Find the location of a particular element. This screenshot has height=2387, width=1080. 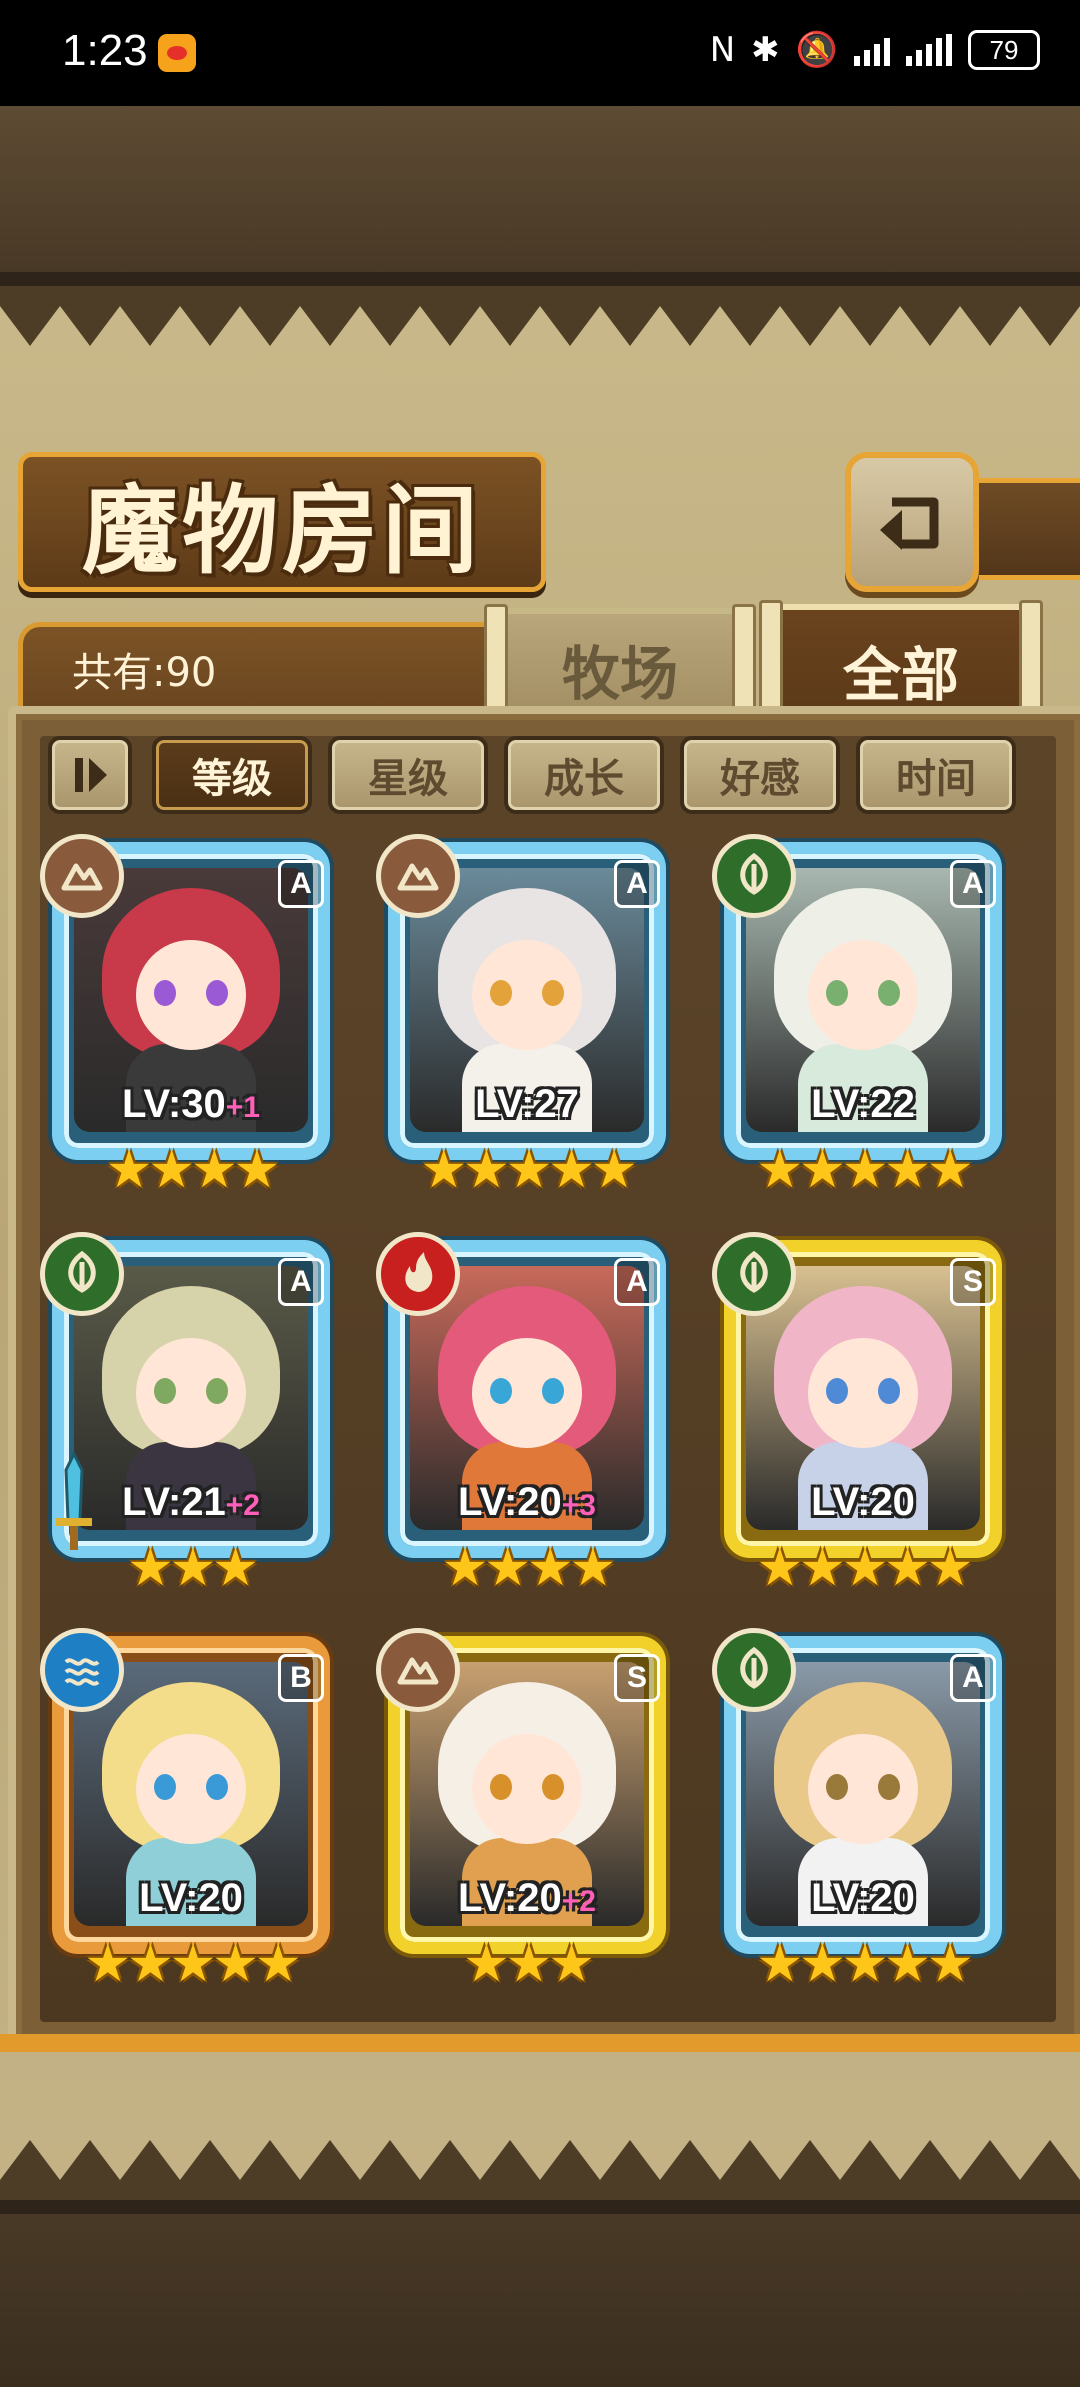

bluetooth-icon: ✱ is located at coordinates (765, 50).